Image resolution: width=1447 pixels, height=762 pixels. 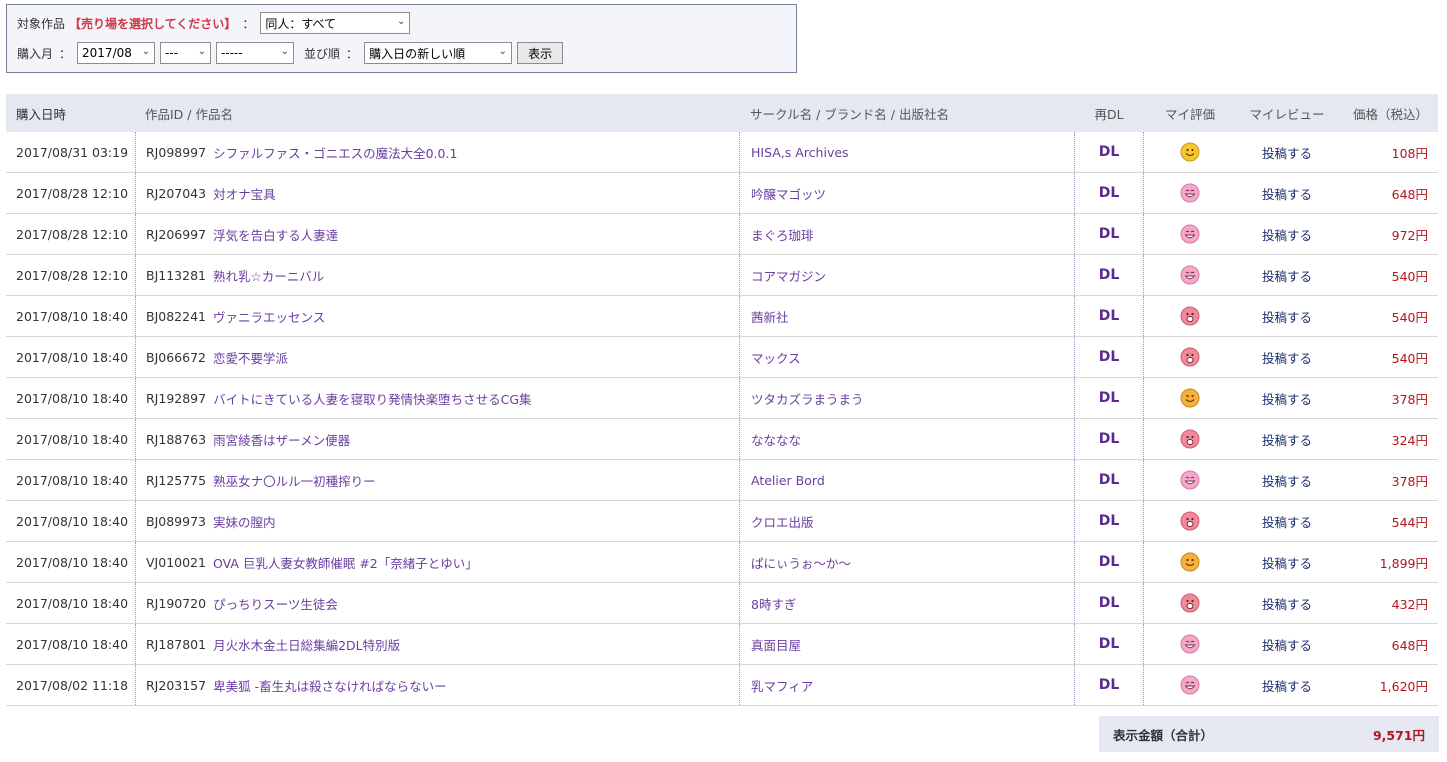 I want to click on circle-name-link: 吟醸マゴッツ, so click(x=788, y=193).